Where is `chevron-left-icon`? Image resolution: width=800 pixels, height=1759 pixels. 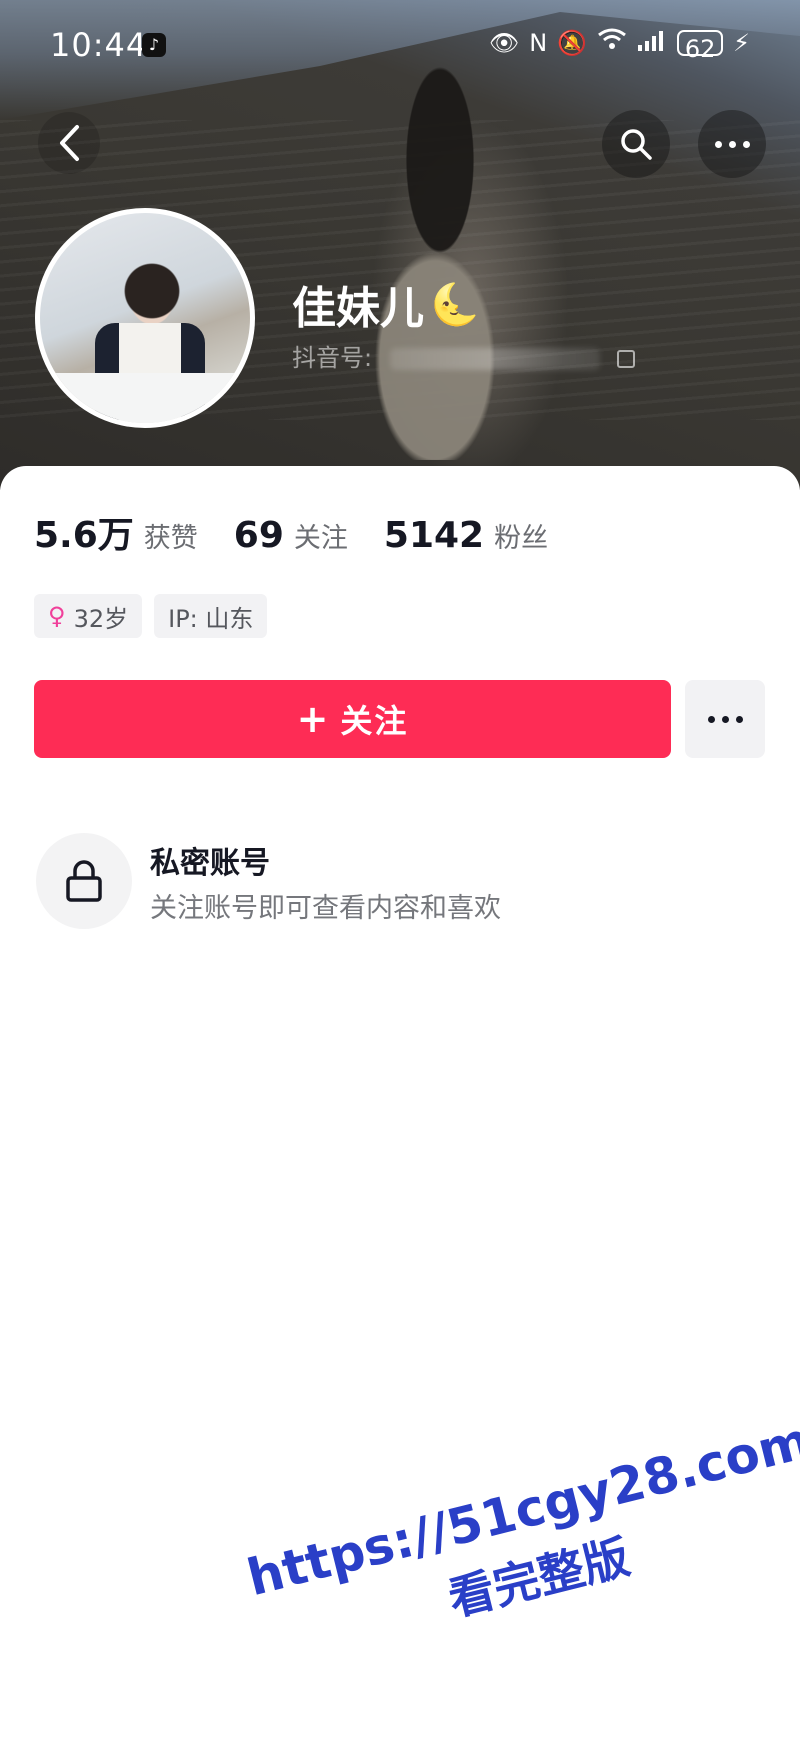 chevron-left-icon is located at coordinates (69, 143).